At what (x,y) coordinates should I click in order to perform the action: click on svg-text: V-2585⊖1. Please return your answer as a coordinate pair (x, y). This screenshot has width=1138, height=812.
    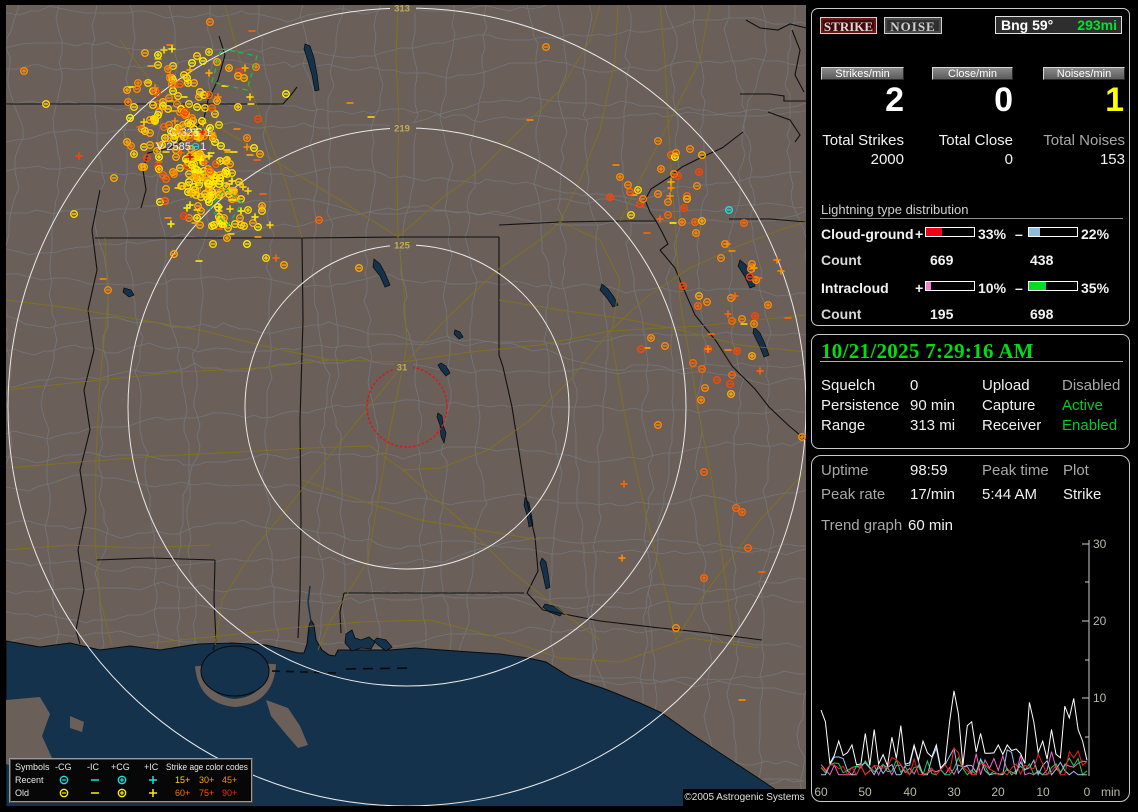
    Looking at the image, I should click on (181, 147).